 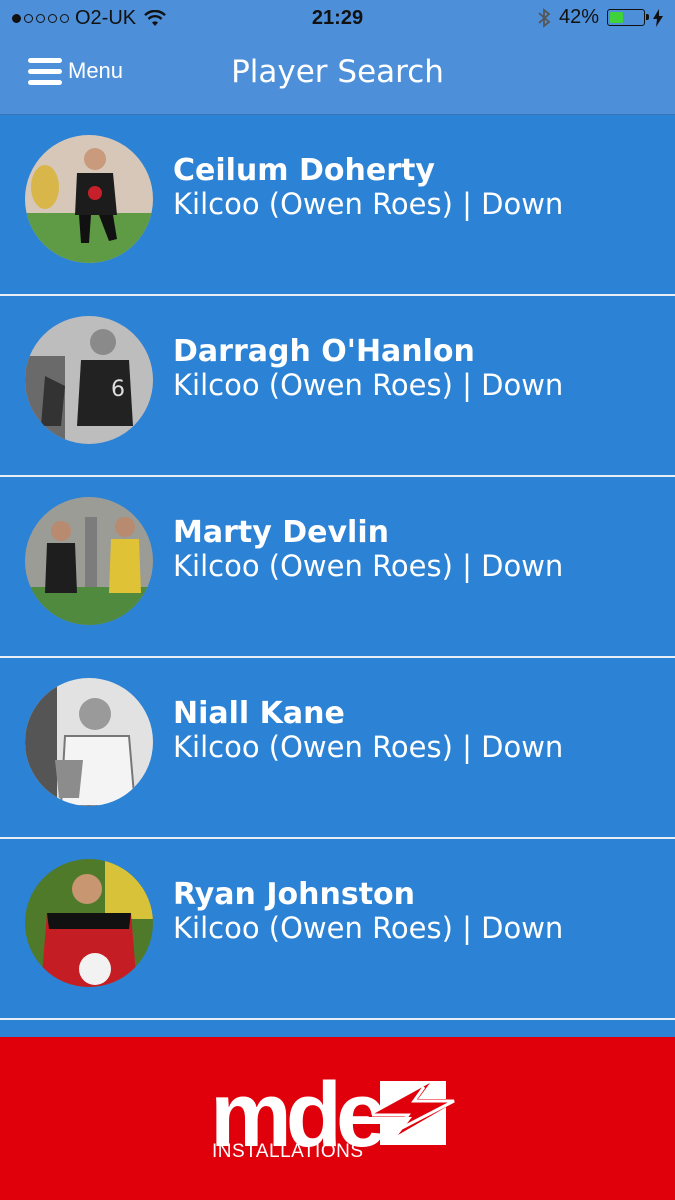 I want to click on advert-banner: mde INSTALLATIONS, so click(x=337, y=1118).